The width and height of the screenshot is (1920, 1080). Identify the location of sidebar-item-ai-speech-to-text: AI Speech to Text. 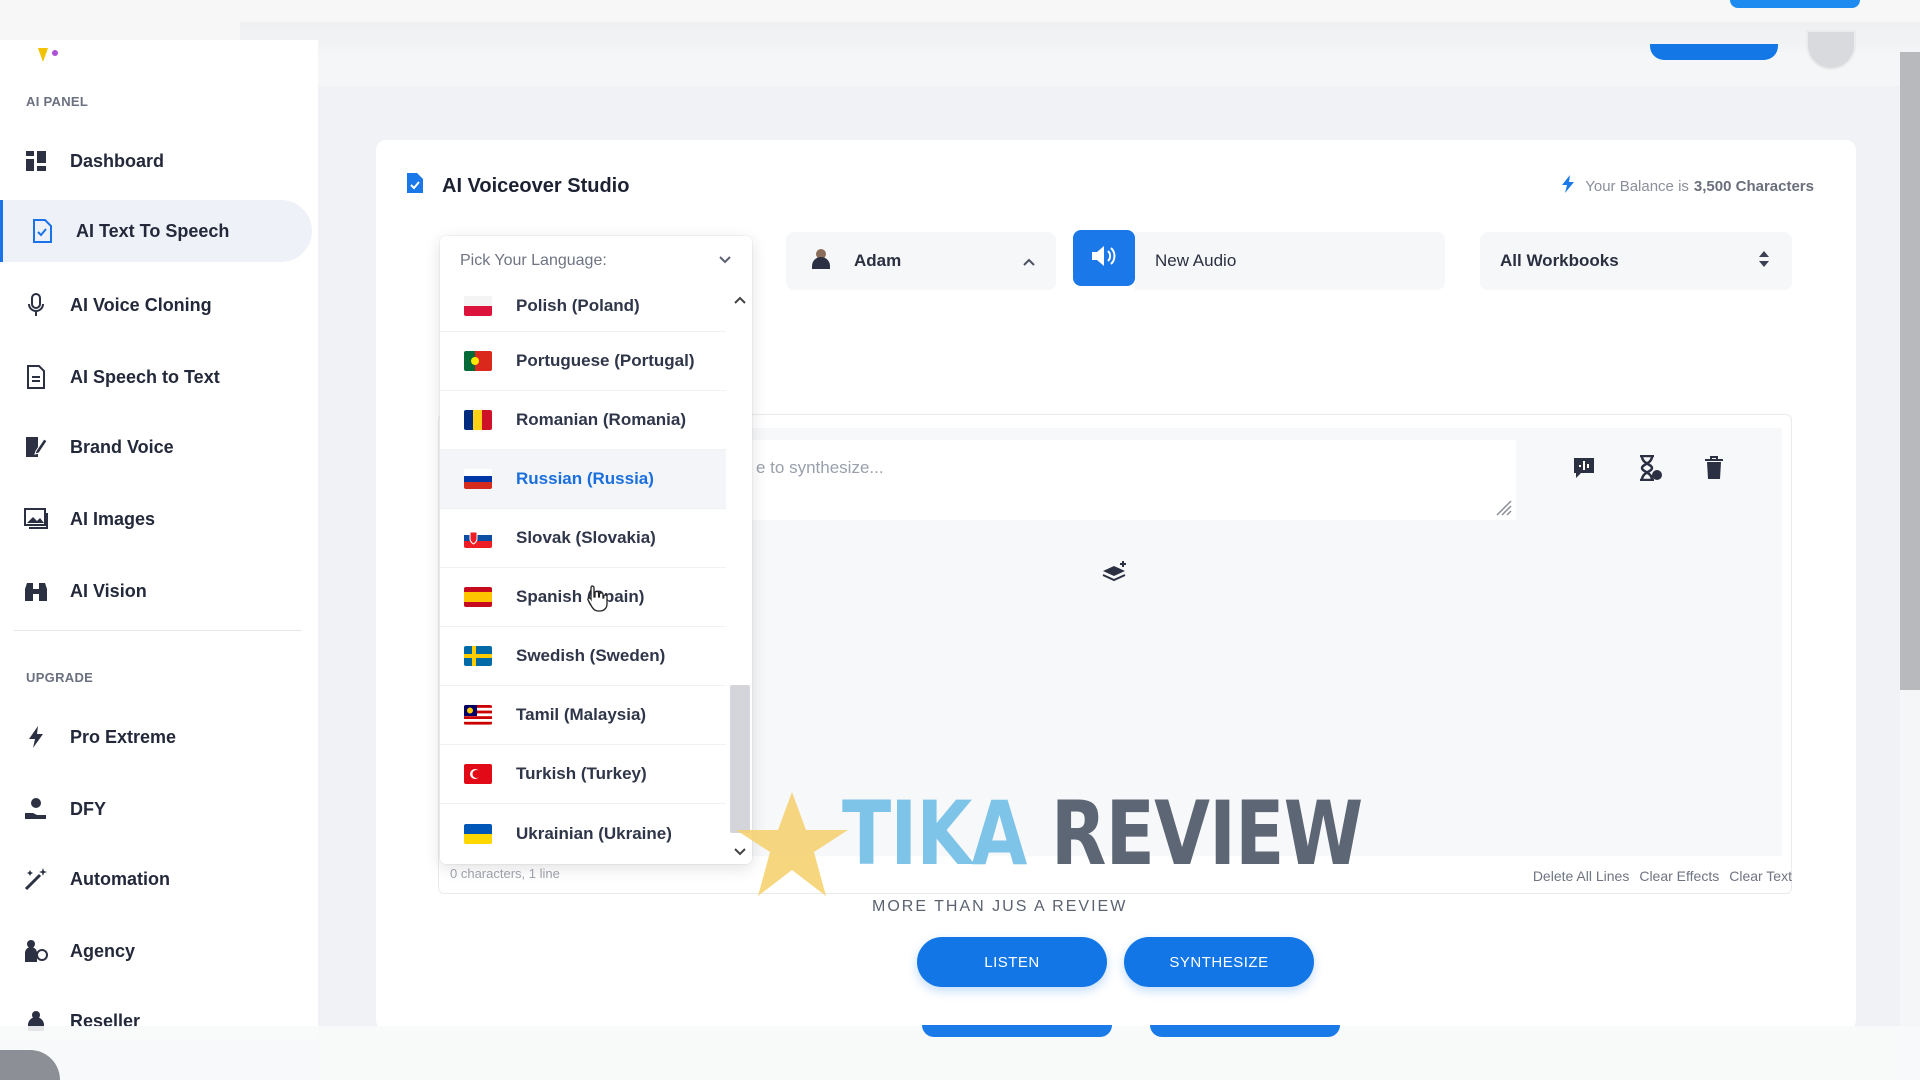
(156, 377).